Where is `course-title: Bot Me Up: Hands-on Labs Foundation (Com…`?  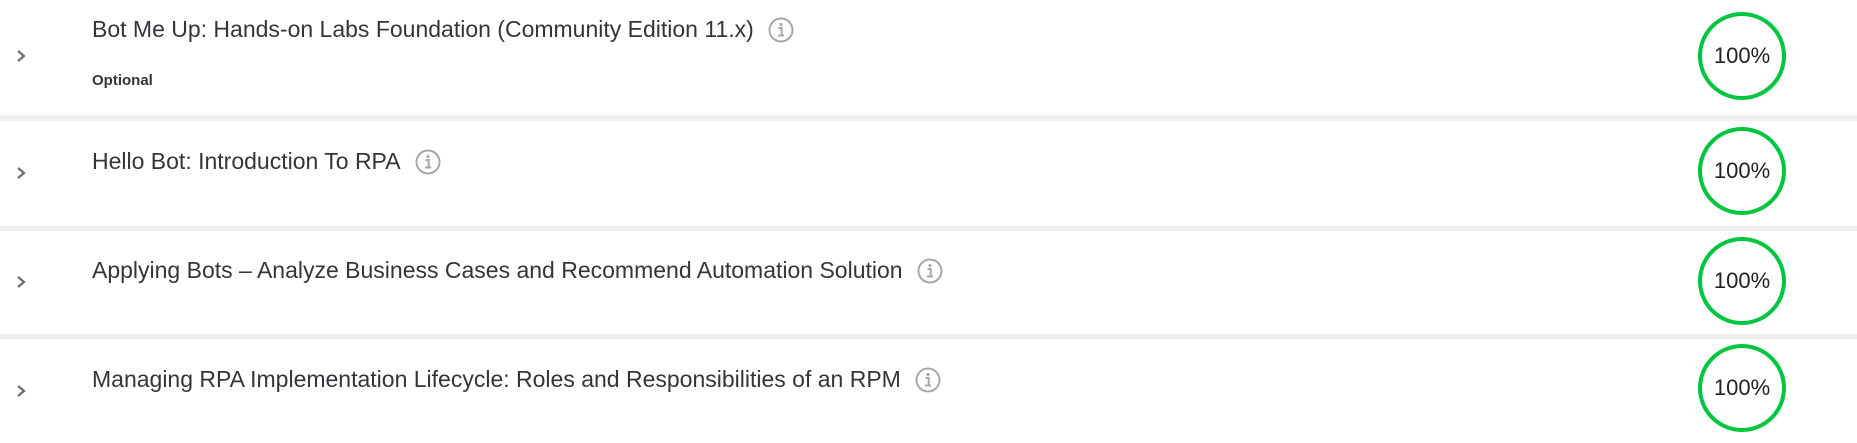
course-title: Bot Me Up: Hands-on Labs Foundation (Com… is located at coordinates (423, 29).